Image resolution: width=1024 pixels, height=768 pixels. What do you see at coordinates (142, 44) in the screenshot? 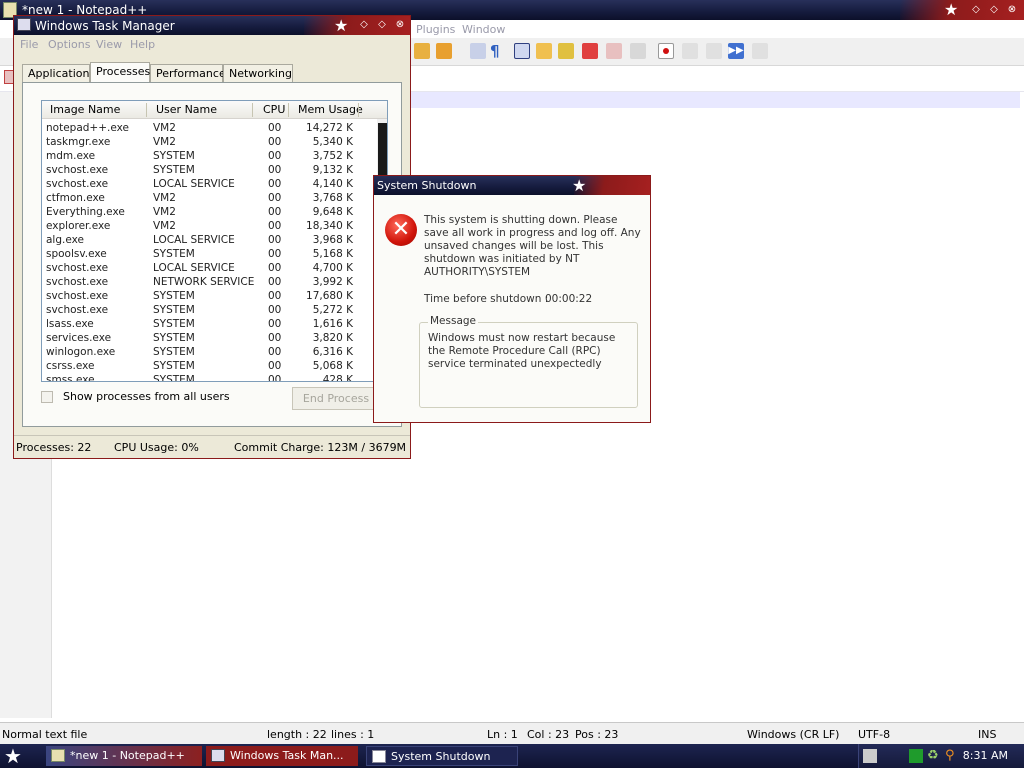
I see `menu-help: Help` at bounding box center [142, 44].